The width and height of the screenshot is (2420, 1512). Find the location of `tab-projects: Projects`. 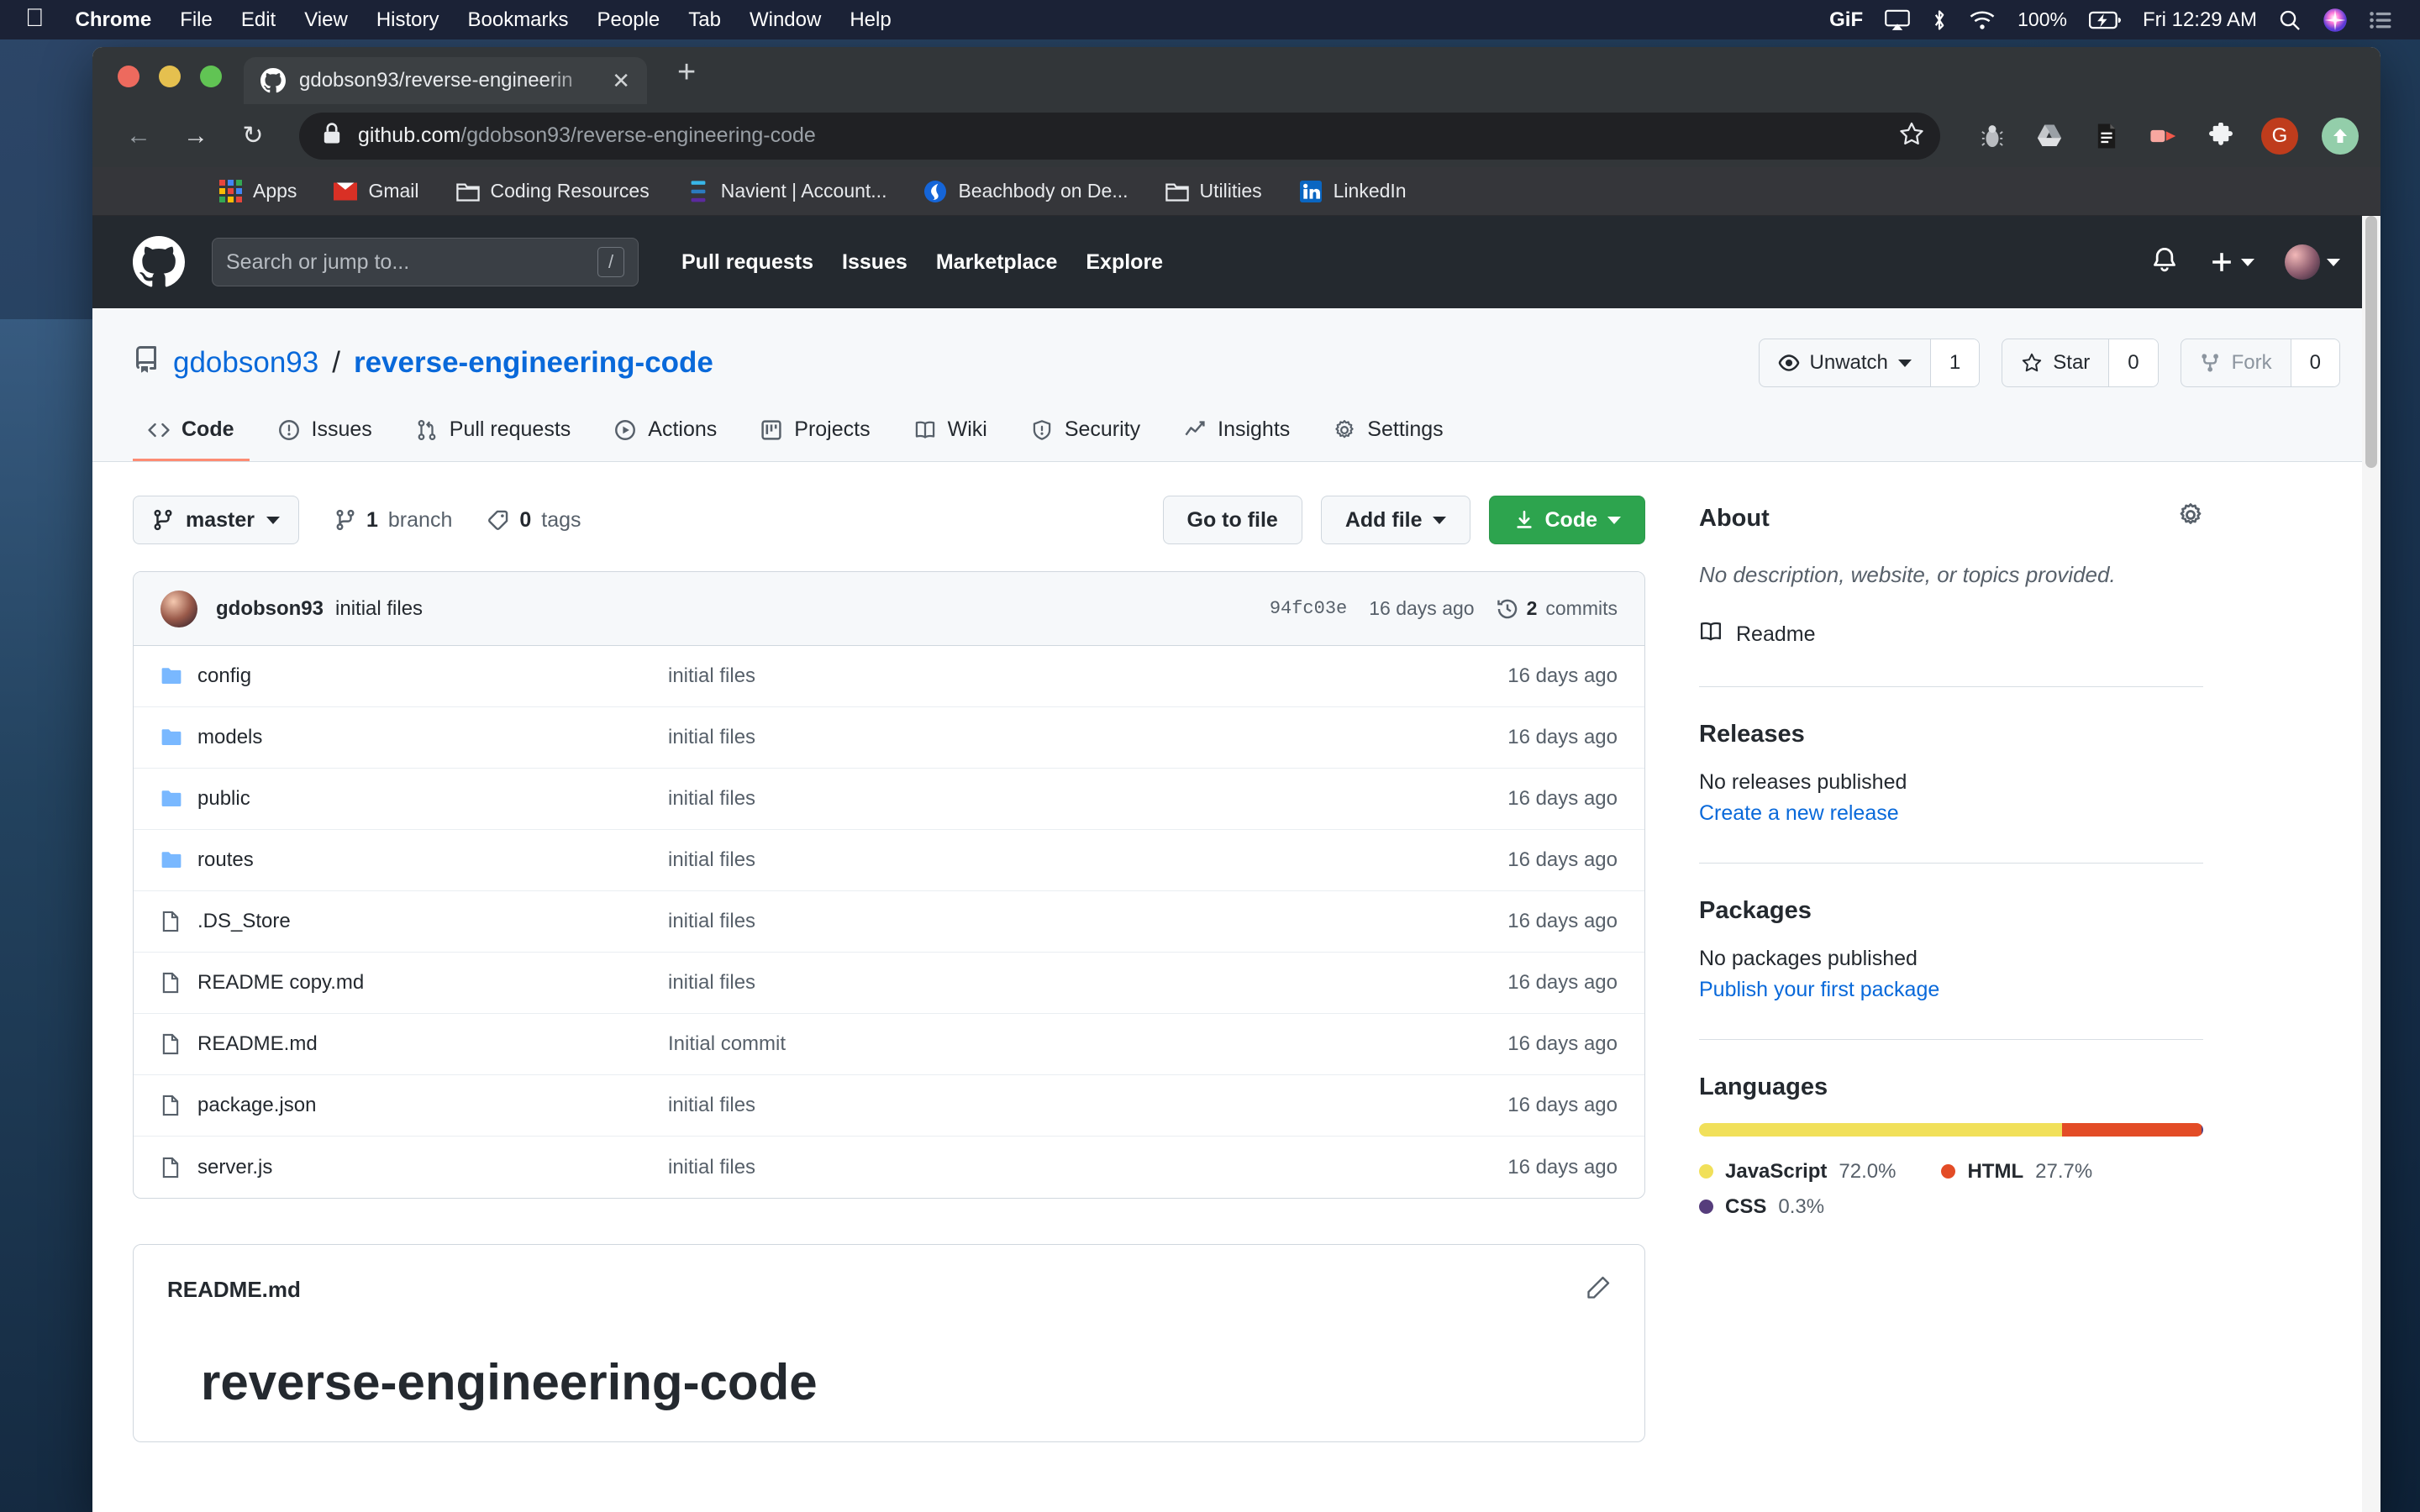

tab-projects: Projects is located at coordinates (815, 439).